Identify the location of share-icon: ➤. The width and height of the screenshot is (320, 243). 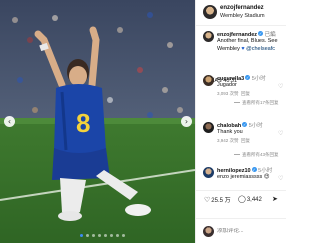
(275, 199).